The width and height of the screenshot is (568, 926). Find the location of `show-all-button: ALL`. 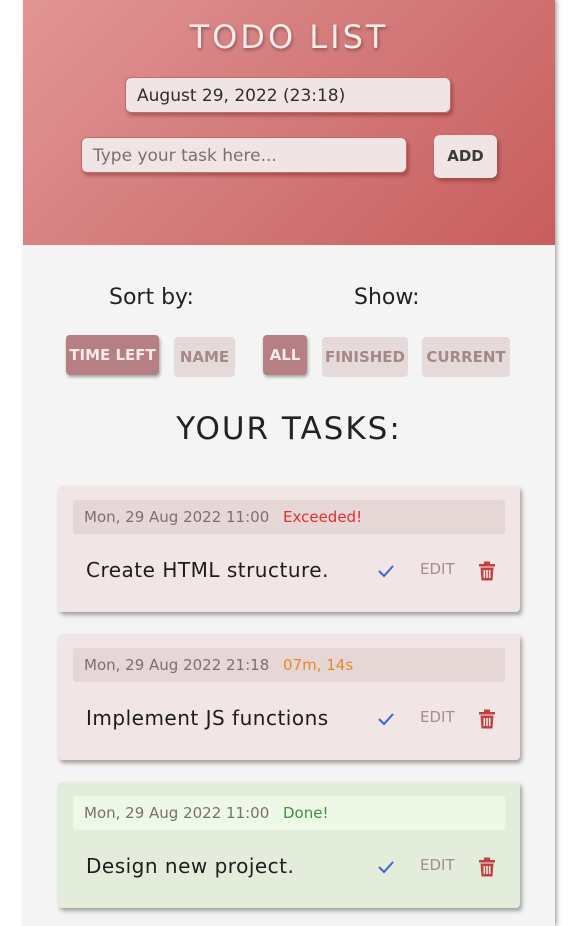

show-all-button: ALL is located at coordinates (285, 355).